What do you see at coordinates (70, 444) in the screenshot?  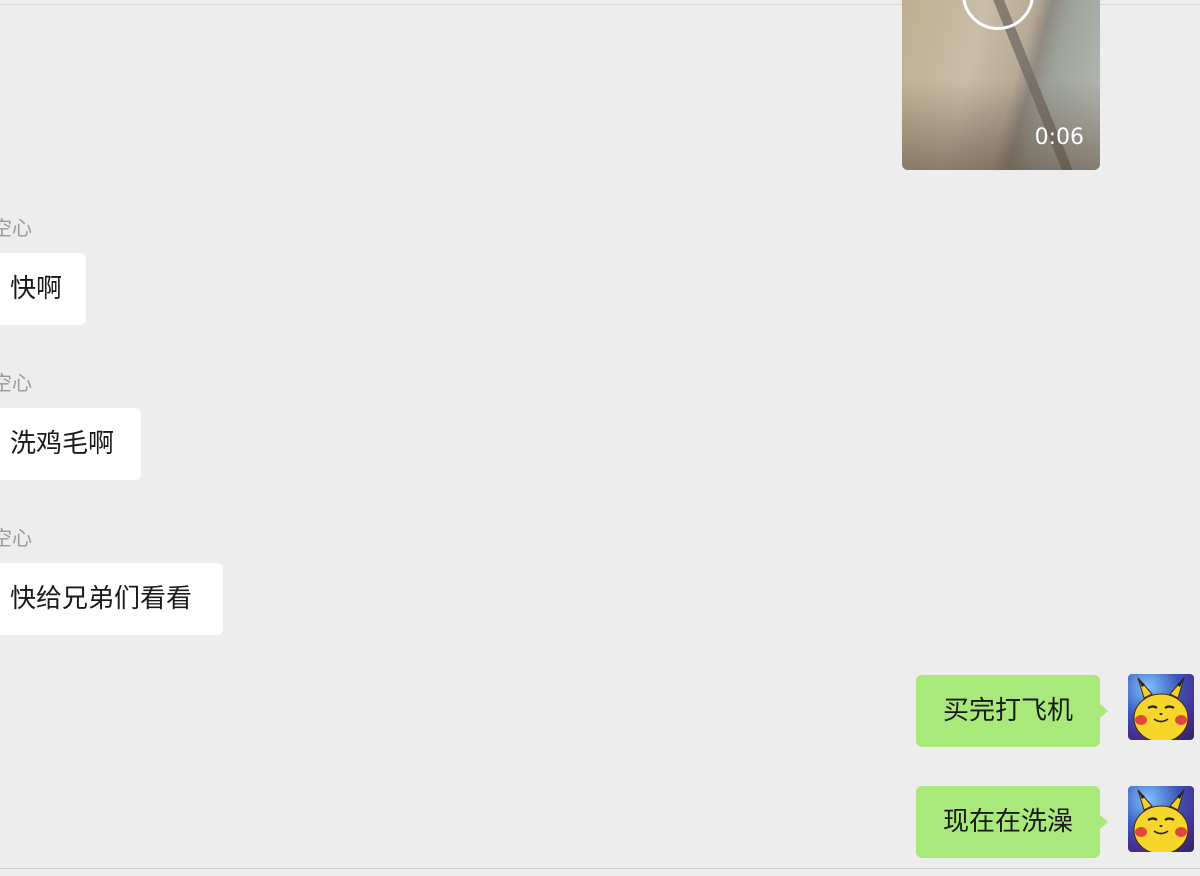 I see `incoming-message-bubble: 洗鸡毛啊` at bounding box center [70, 444].